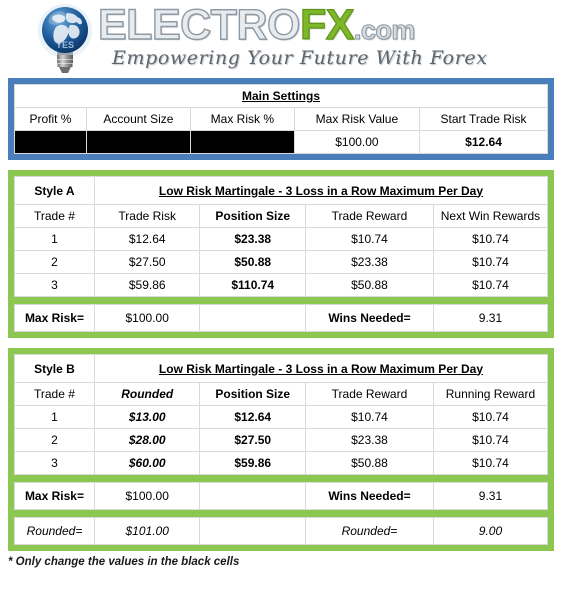  I want to click on logo-accent-text: FX, so click(327, 25).